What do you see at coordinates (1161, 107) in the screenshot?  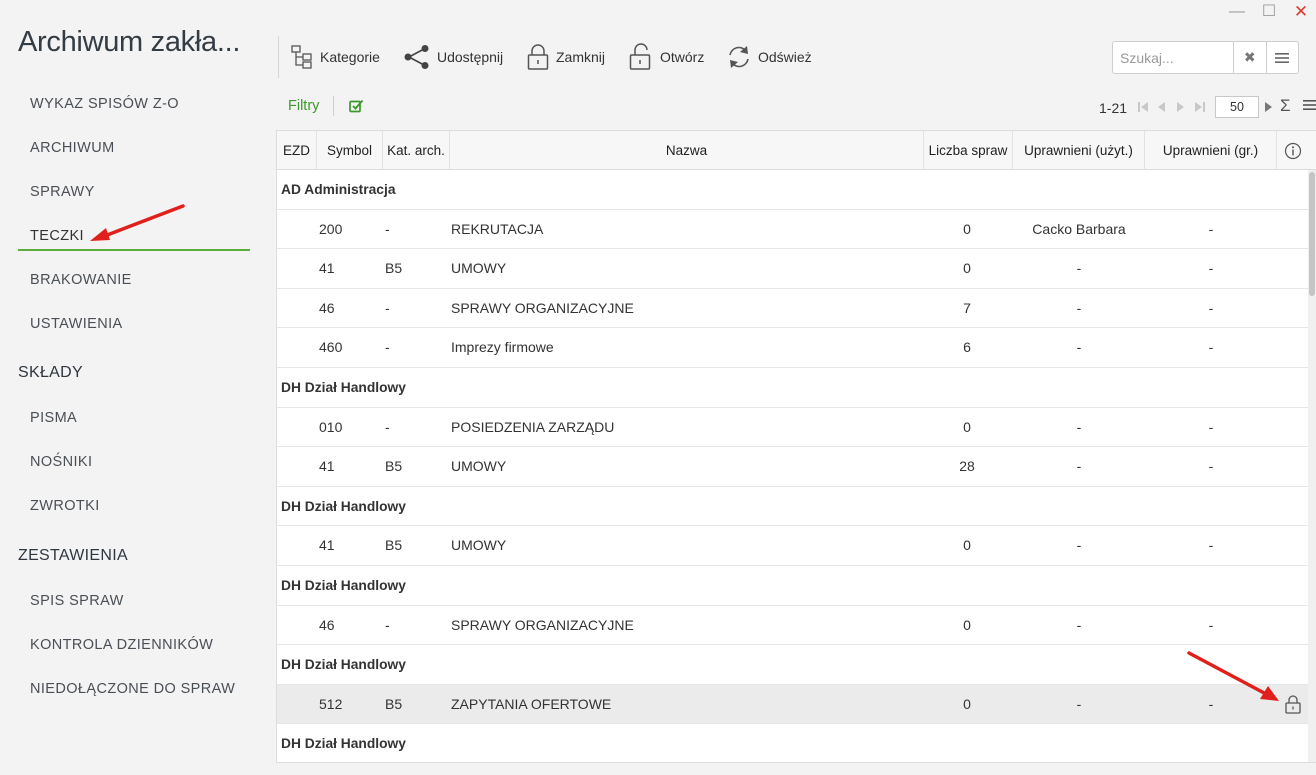 I see `prev-page-icon` at bounding box center [1161, 107].